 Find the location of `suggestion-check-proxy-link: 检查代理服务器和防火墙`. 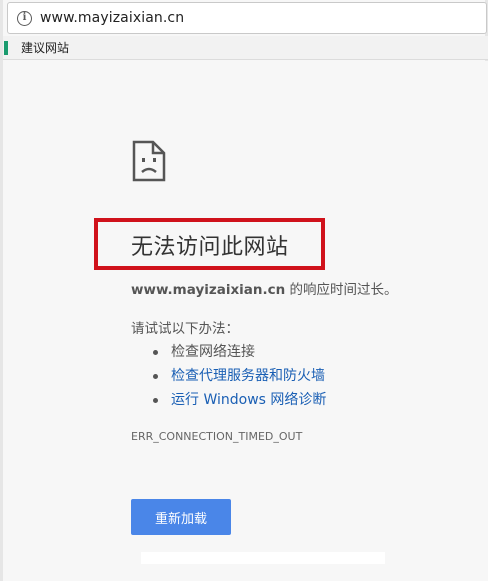

suggestion-check-proxy-link: 检查代理服务器和防火墙 is located at coordinates (239, 376).